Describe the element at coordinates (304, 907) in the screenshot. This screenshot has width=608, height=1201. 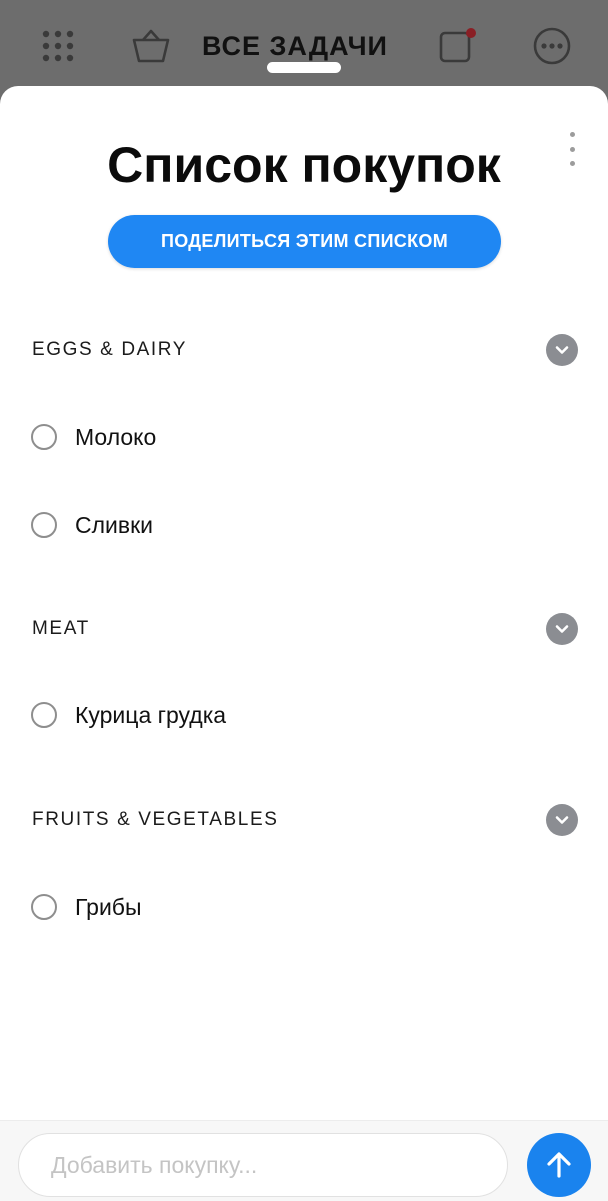
I see `list-item: Грибы` at that location.